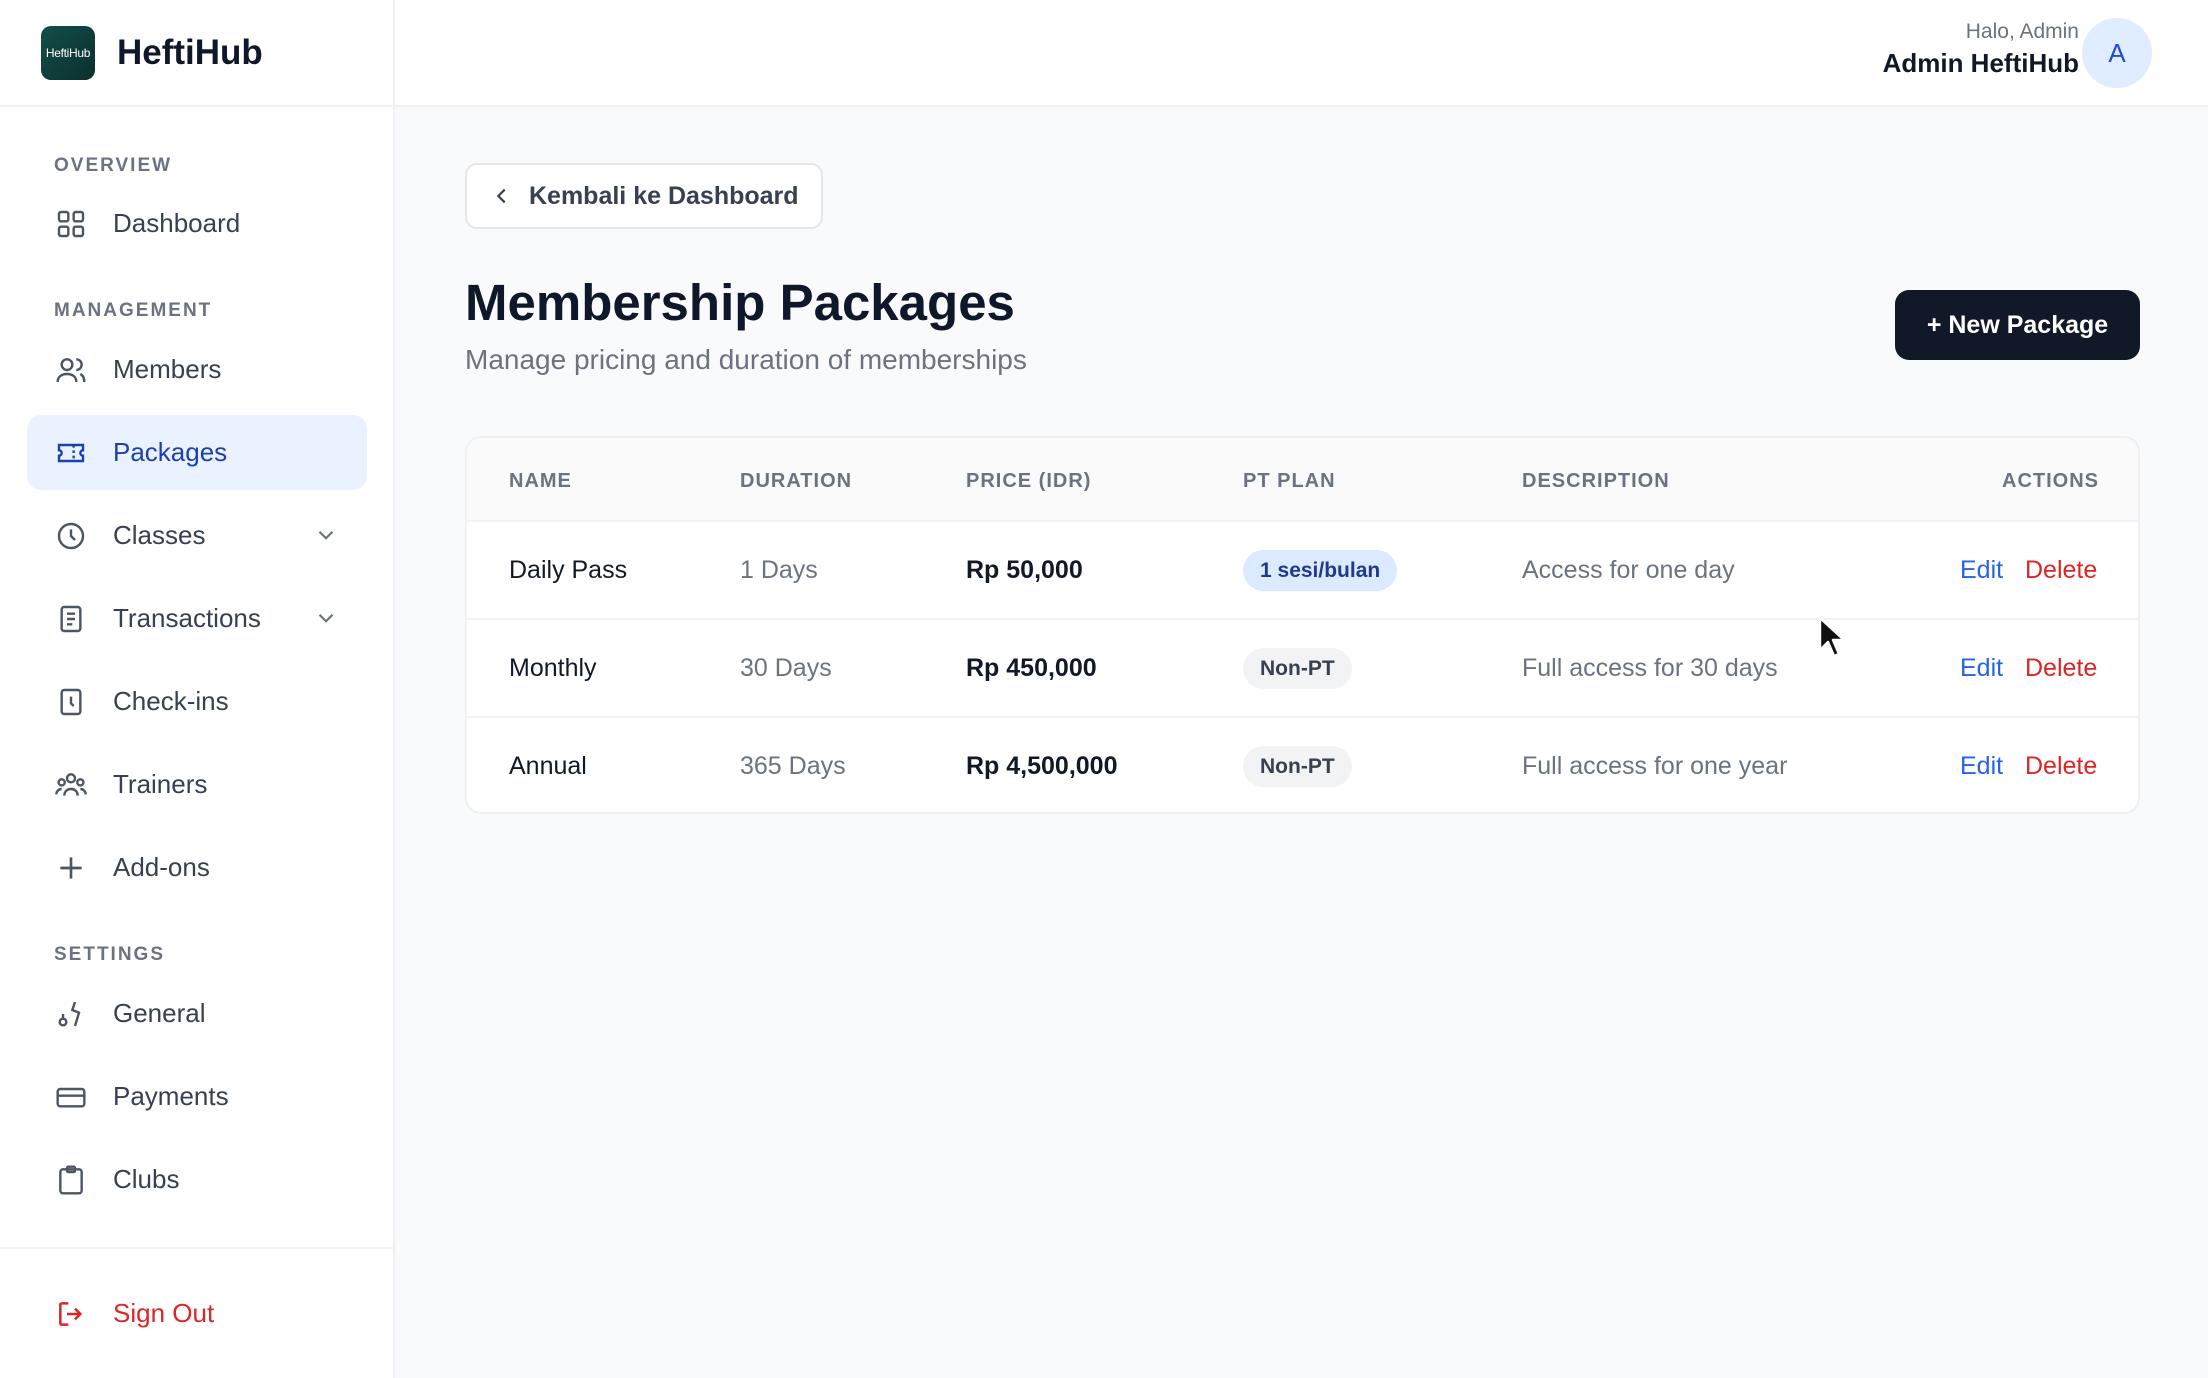 The height and width of the screenshot is (1378, 2208). What do you see at coordinates (159, 1013) in the screenshot?
I see `sidebar-item-label: General` at bounding box center [159, 1013].